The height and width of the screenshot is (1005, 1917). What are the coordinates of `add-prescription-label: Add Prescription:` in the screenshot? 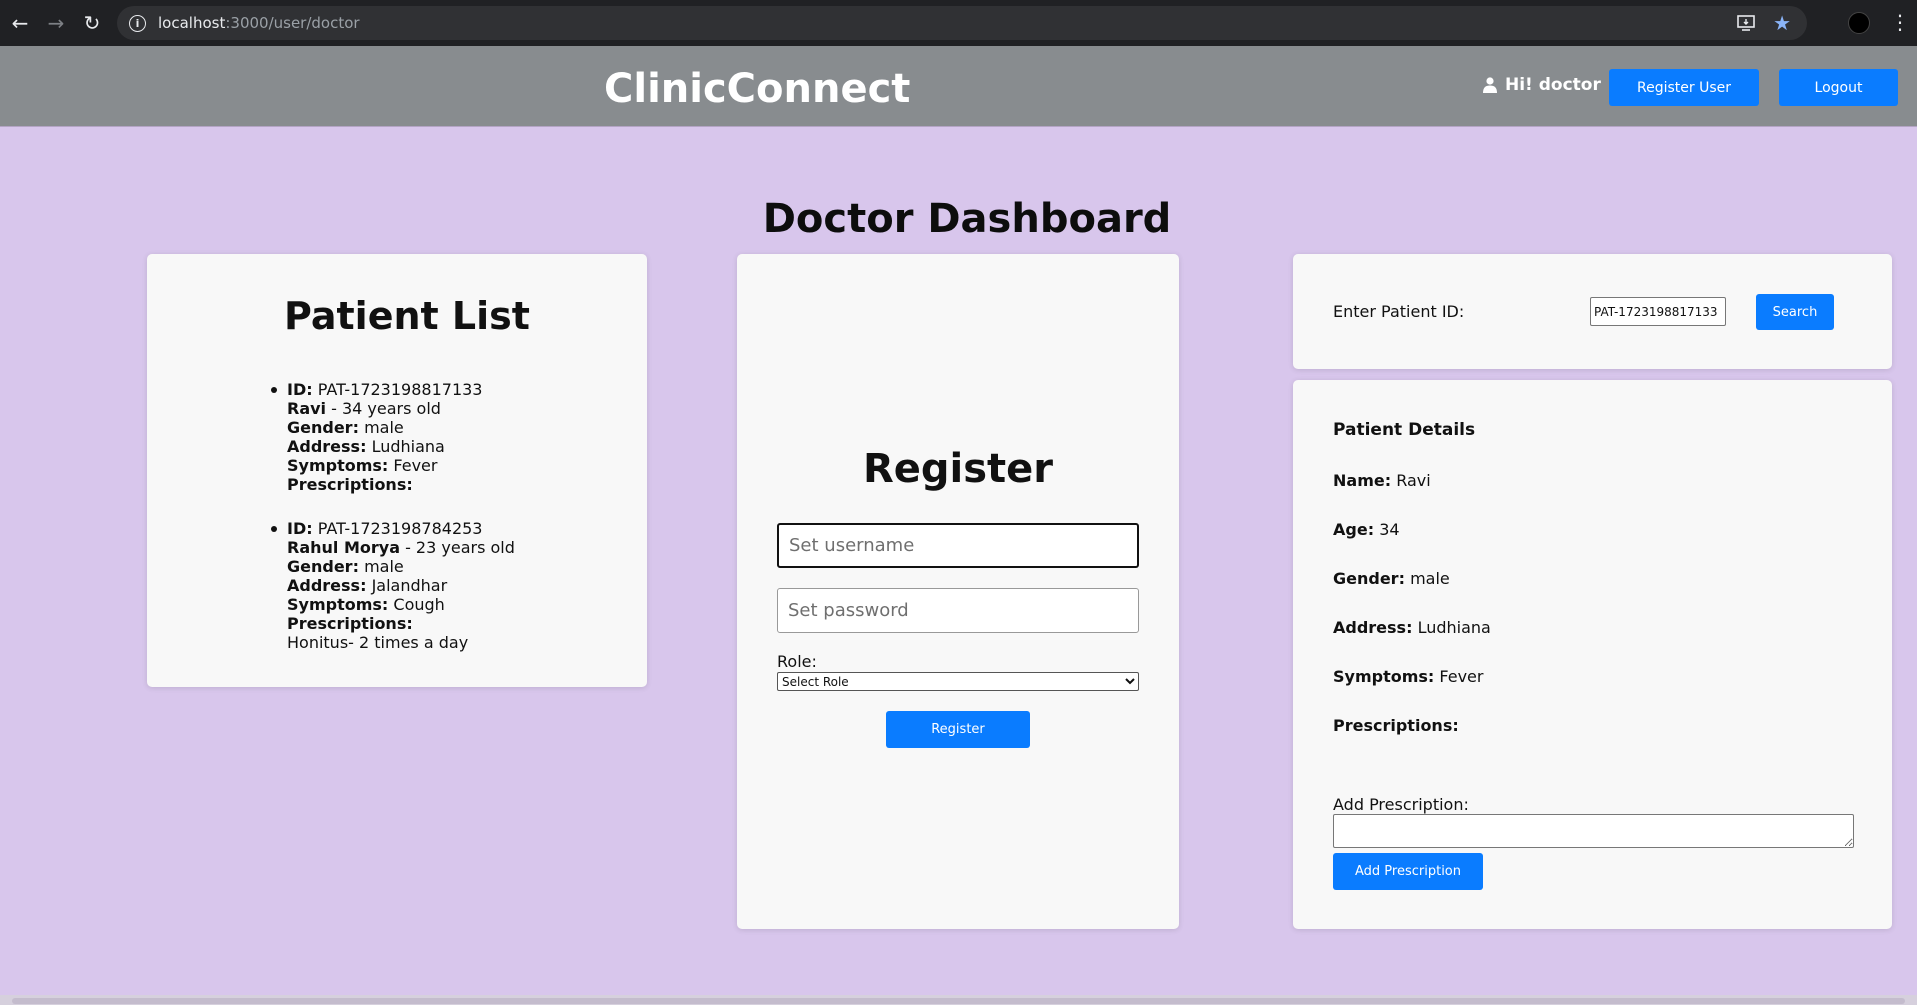 It's located at (1401, 804).